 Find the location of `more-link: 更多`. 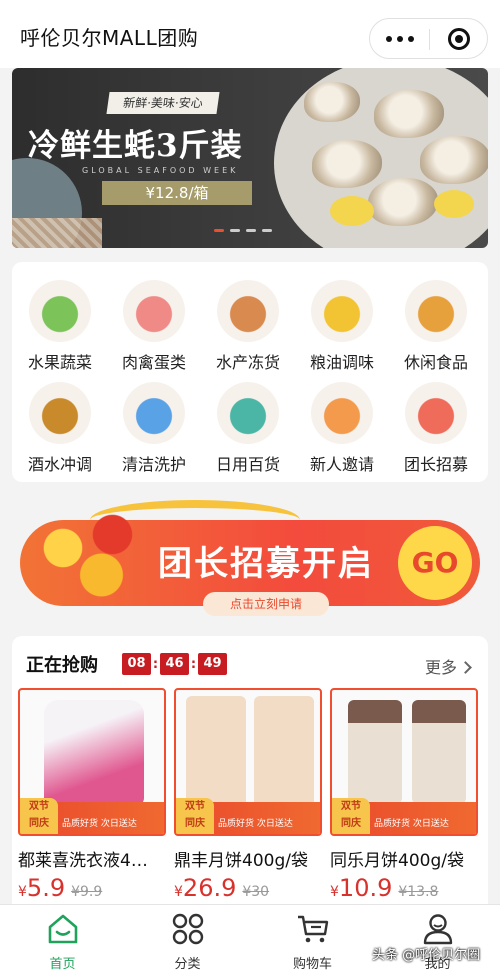

more-link: 更多 is located at coordinates (448, 666).